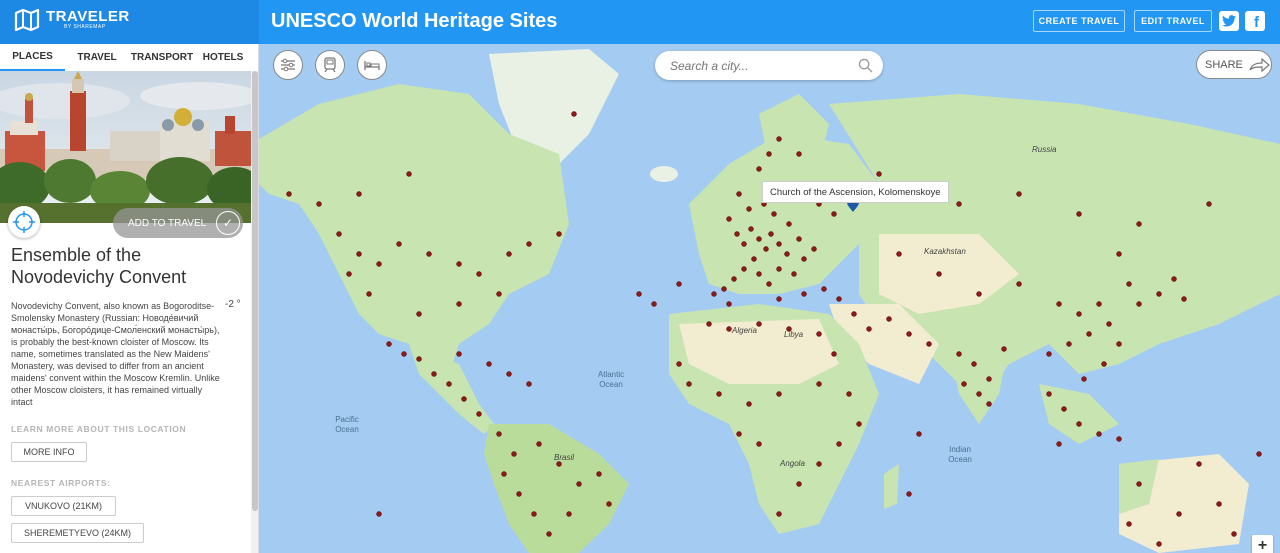 The height and width of the screenshot is (553, 1280). What do you see at coordinates (960, 454) in the screenshot?
I see `label-indian-ocean: Indian Ocean` at bounding box center [960, 454].